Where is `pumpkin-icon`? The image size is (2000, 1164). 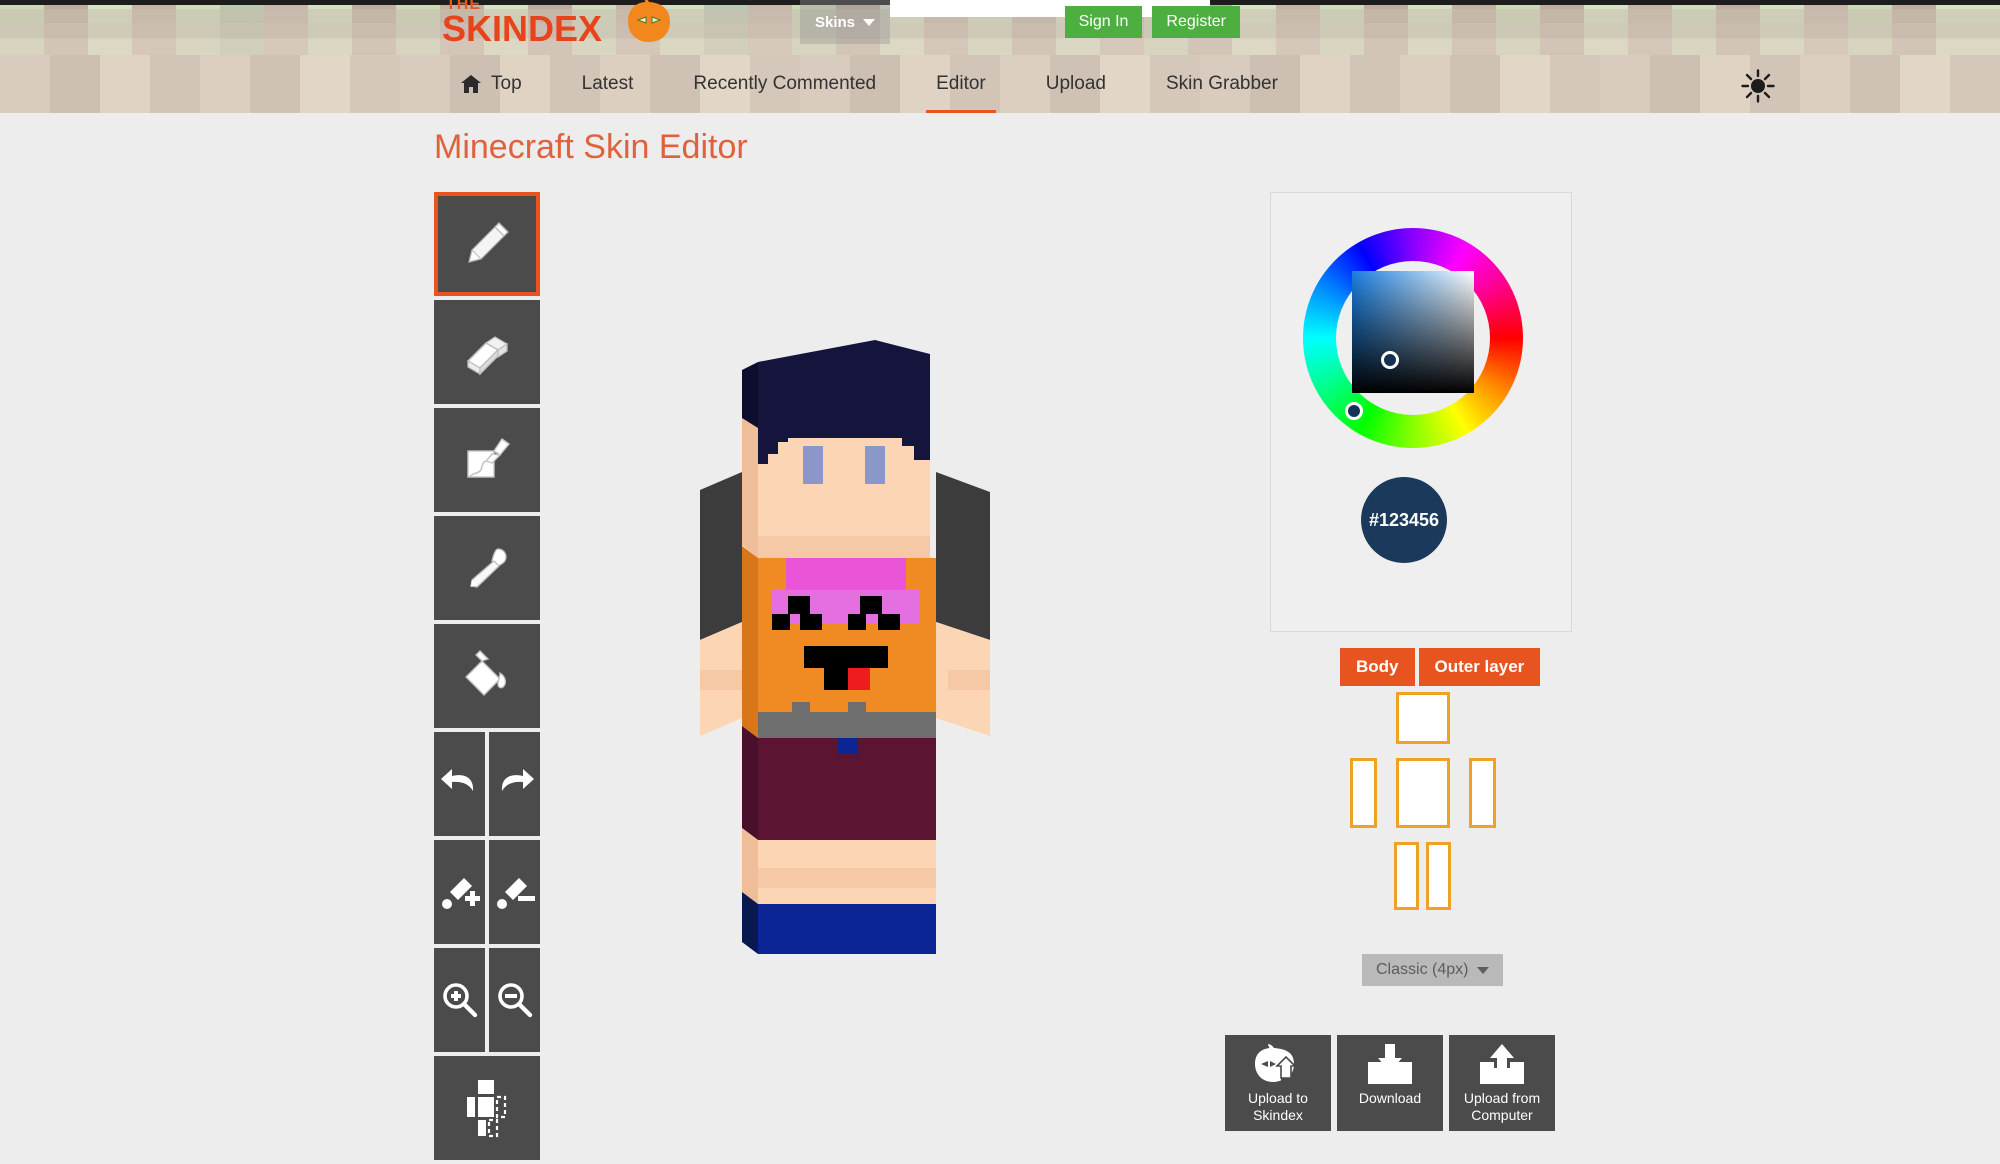 pumpkin-icon is located at coordinates (649, 21).